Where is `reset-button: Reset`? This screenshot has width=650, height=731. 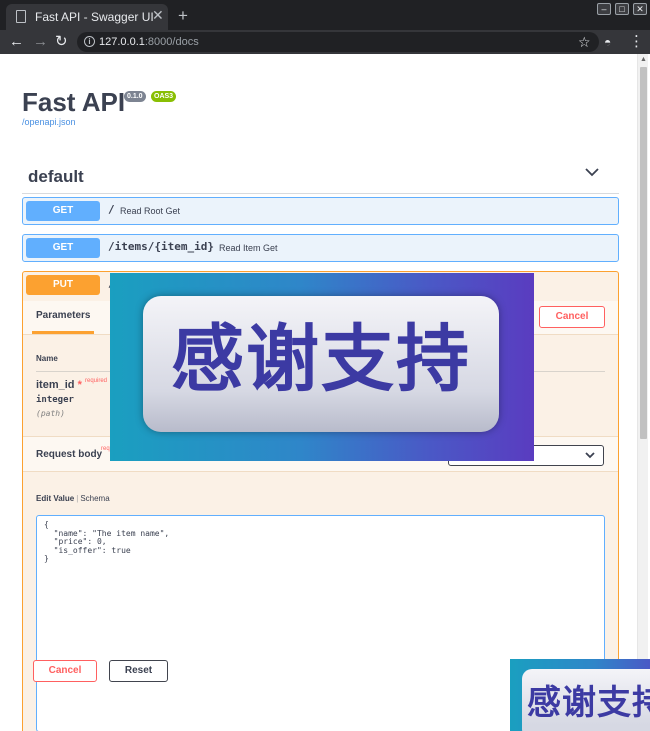 reset-button: Reset is located at coordinates (138, 671).